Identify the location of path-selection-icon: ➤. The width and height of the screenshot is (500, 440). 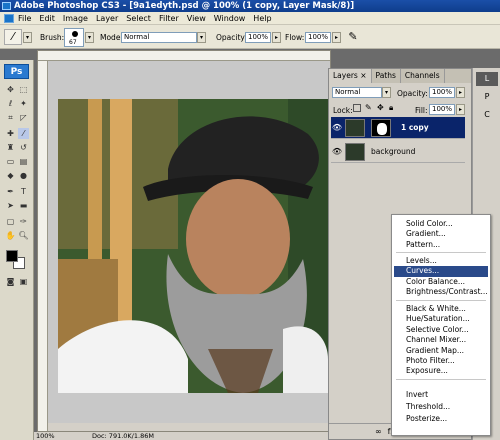
(10, 205).